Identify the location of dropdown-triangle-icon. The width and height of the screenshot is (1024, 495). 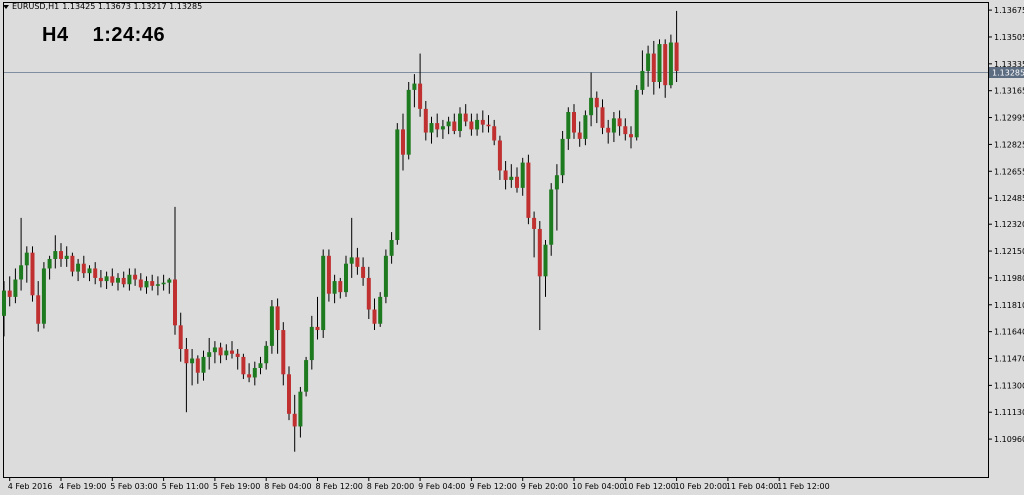
(6, 6).